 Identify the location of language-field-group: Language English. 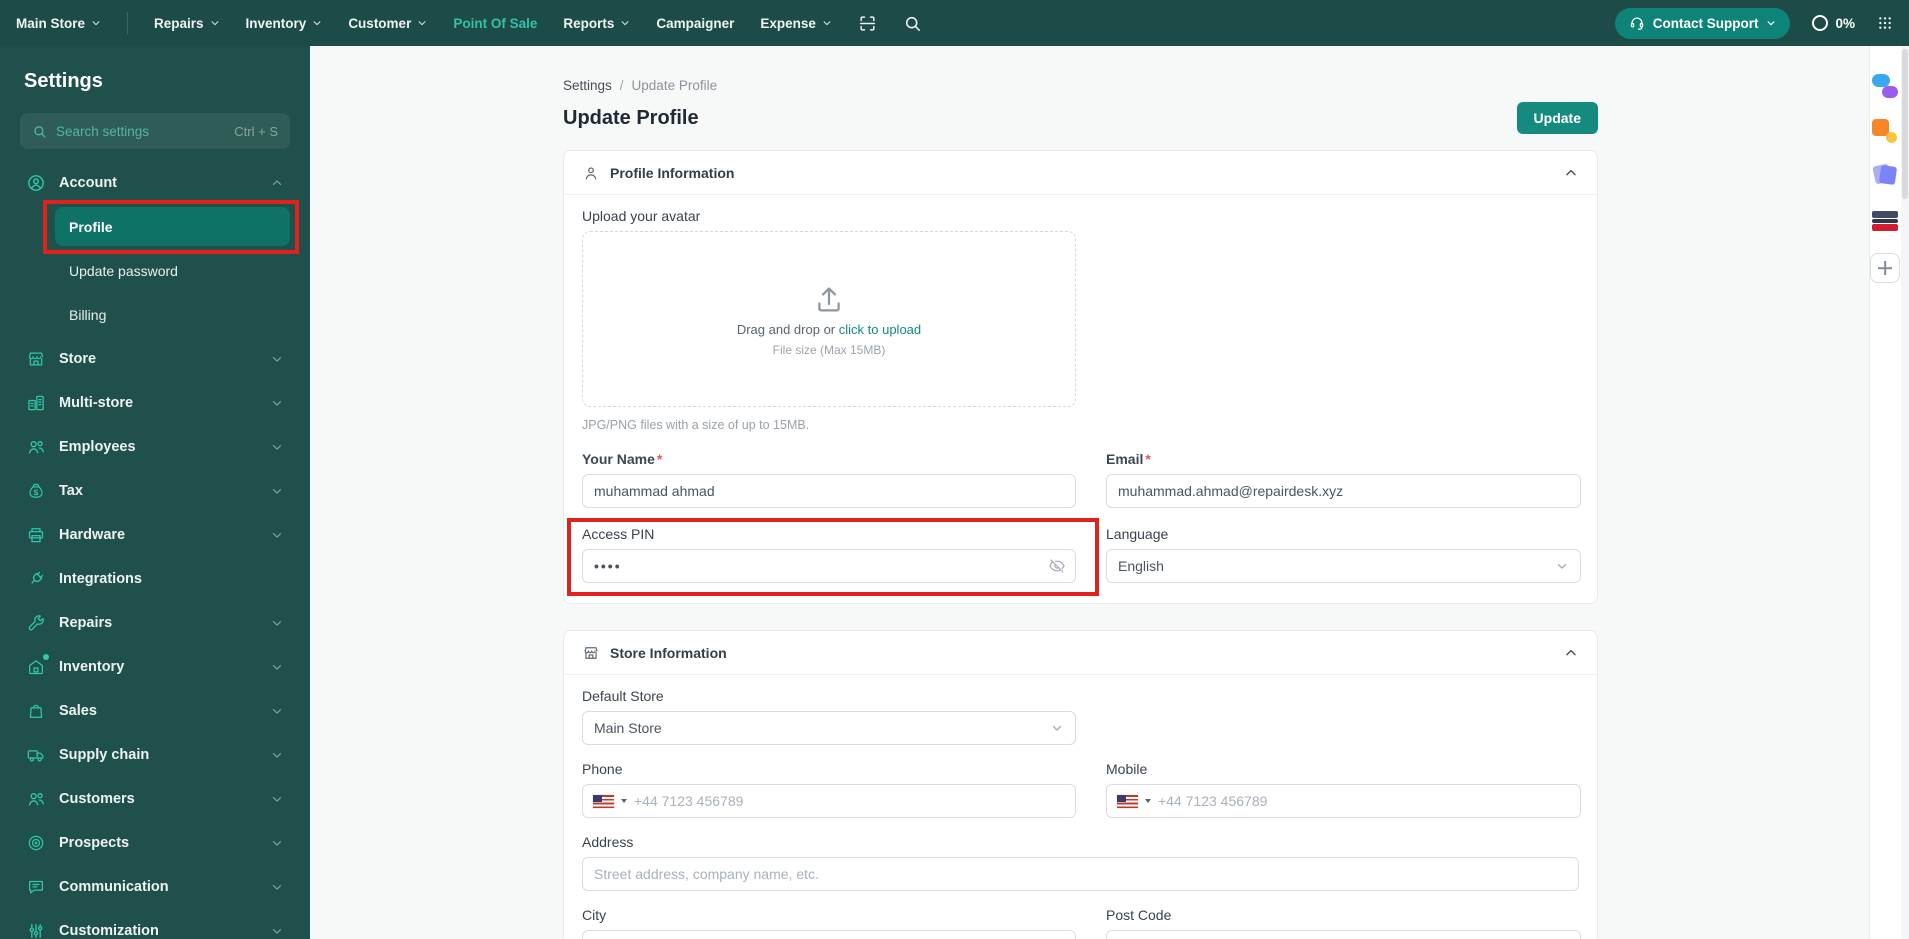
(1343, 554).